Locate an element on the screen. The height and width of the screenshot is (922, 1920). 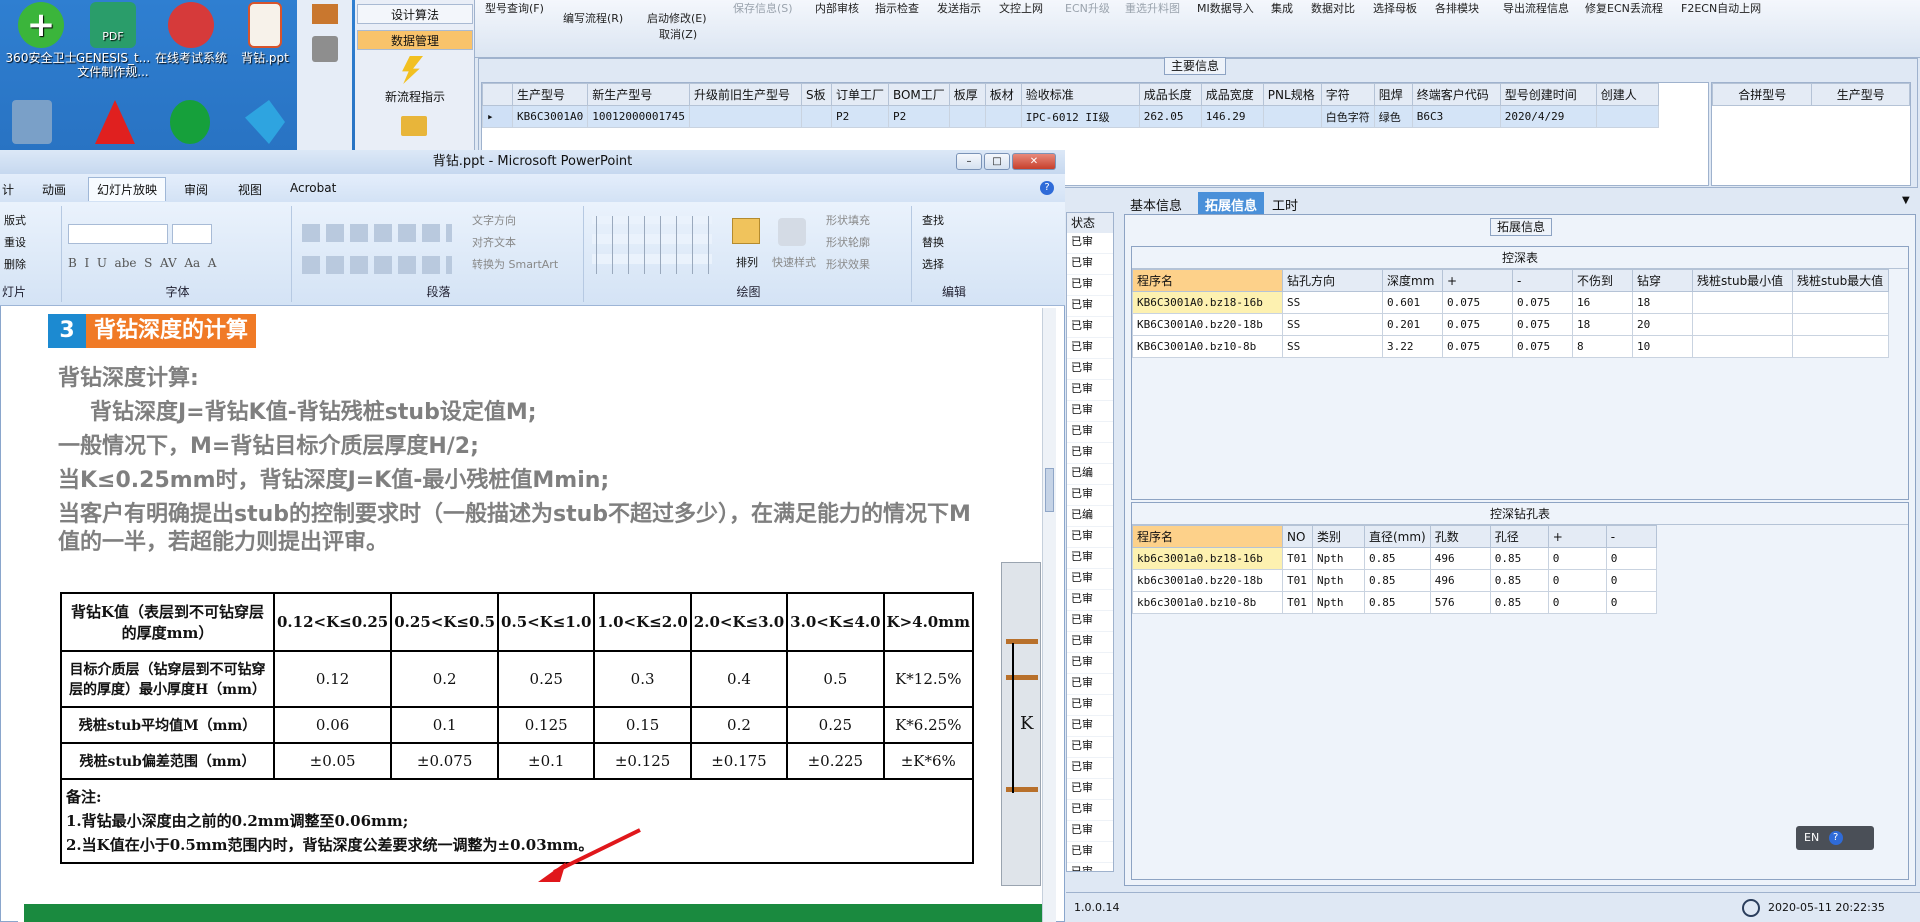
language-bar: EN ? is located at coordinates (1835, 838).